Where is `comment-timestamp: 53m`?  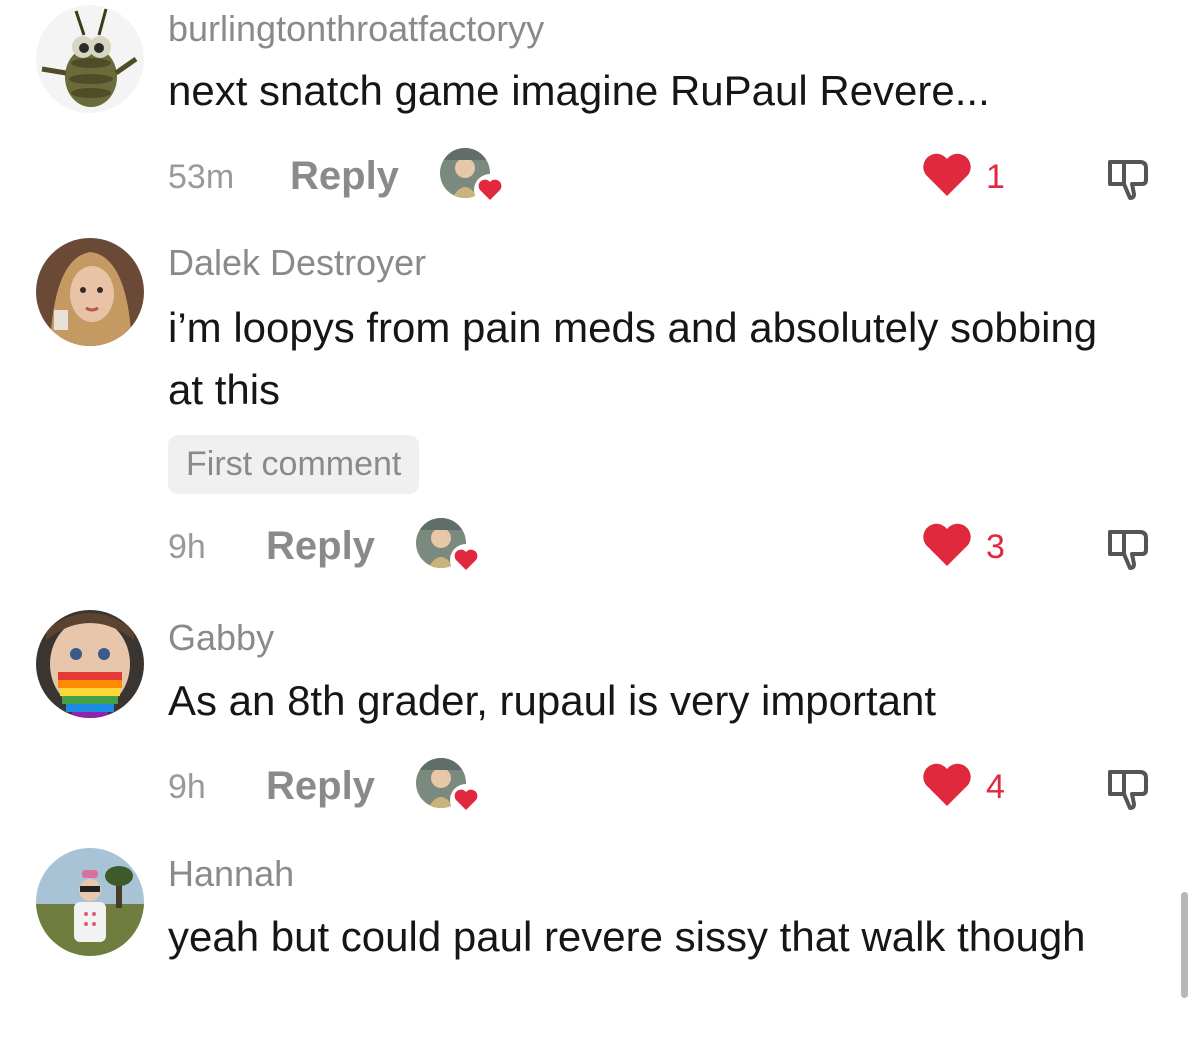
comment-timestamp: 53m is located at coordinates (201, 177).